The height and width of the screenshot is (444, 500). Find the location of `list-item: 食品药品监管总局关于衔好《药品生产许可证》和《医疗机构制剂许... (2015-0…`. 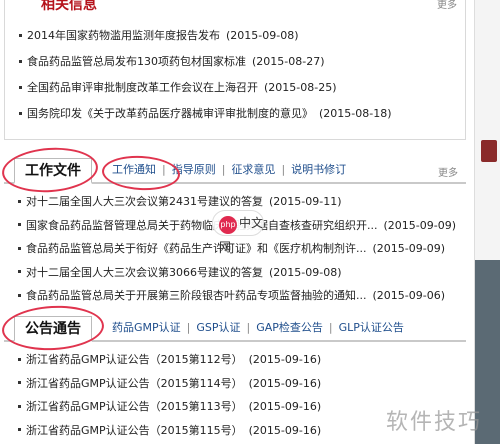

list-item: 食品药品监管总局关于衔好《药品生产许可证》和《医疗机构制剂许... (2015-0… is located at coordinates (242, 251).